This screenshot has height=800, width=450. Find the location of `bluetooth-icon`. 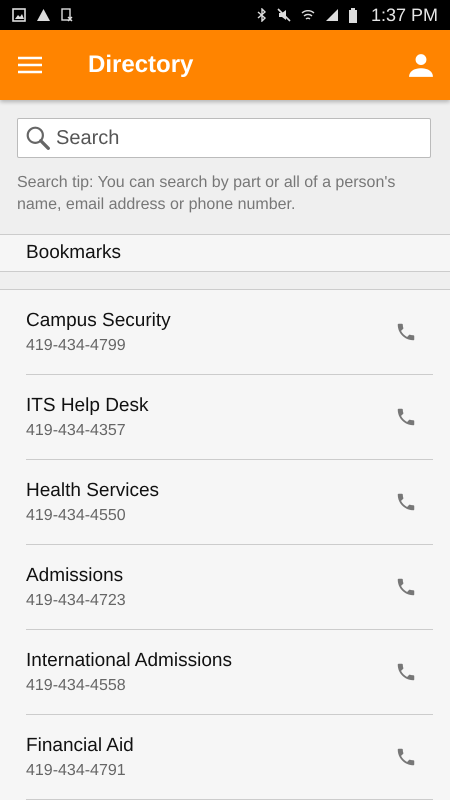

bluetooth-icon is located at coordinates (261, 15).